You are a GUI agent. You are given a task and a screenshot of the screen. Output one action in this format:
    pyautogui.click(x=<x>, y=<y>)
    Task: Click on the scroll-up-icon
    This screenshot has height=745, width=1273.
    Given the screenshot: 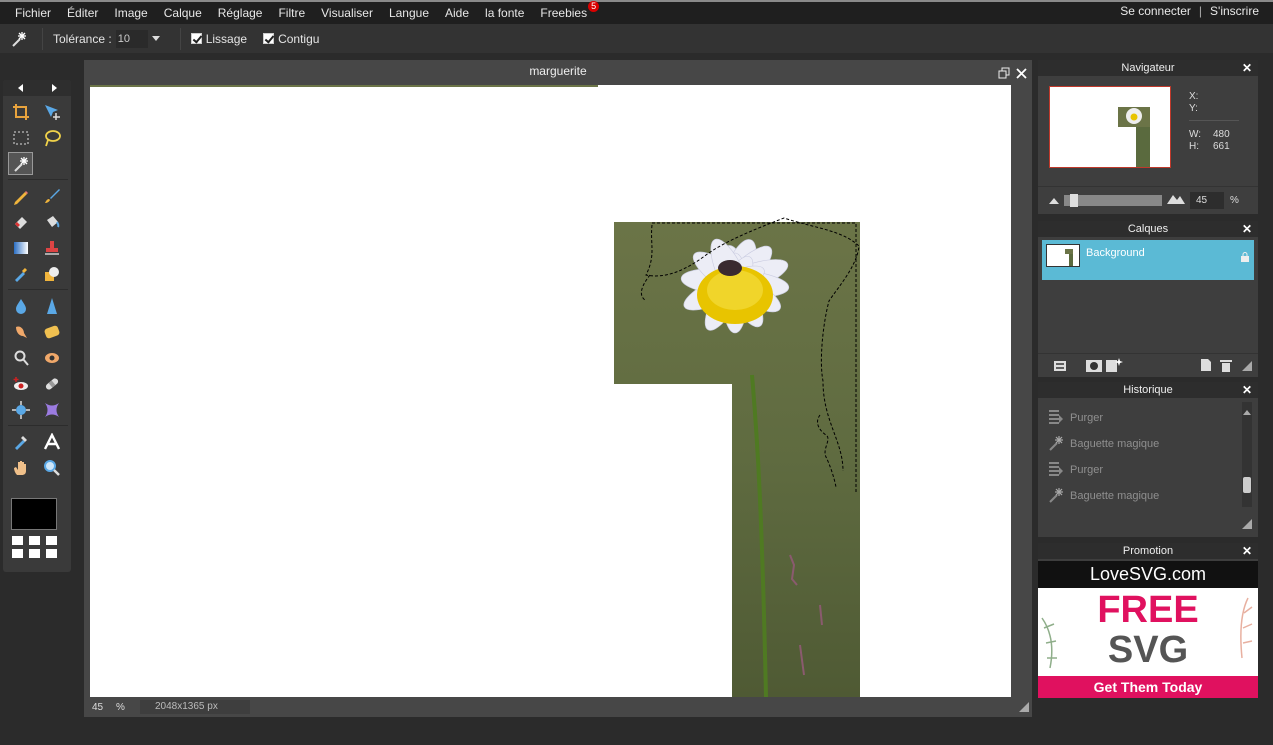 What is the action you would take?
    pyautogui.click(x=1247, y=411)
    